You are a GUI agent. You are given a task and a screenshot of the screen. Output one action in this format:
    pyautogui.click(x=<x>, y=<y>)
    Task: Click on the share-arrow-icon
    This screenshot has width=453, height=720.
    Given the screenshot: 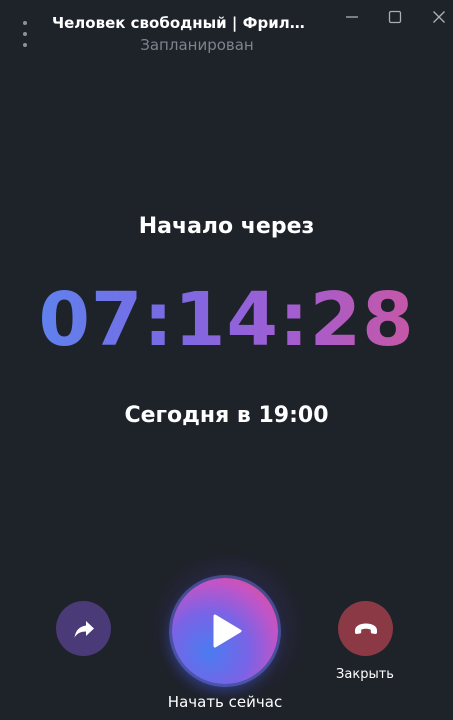 What is the action you would take?
    pyautogui.click(x=84, y=628)
    